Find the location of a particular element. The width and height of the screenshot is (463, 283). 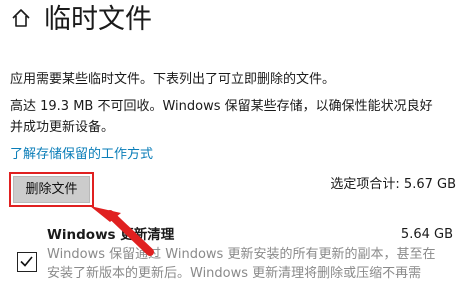

info-text-2: 高达 19.3 MB 不可回收。Windows 保留某些存储，以确保性能状况良好 is located at coordinates (221, 106).